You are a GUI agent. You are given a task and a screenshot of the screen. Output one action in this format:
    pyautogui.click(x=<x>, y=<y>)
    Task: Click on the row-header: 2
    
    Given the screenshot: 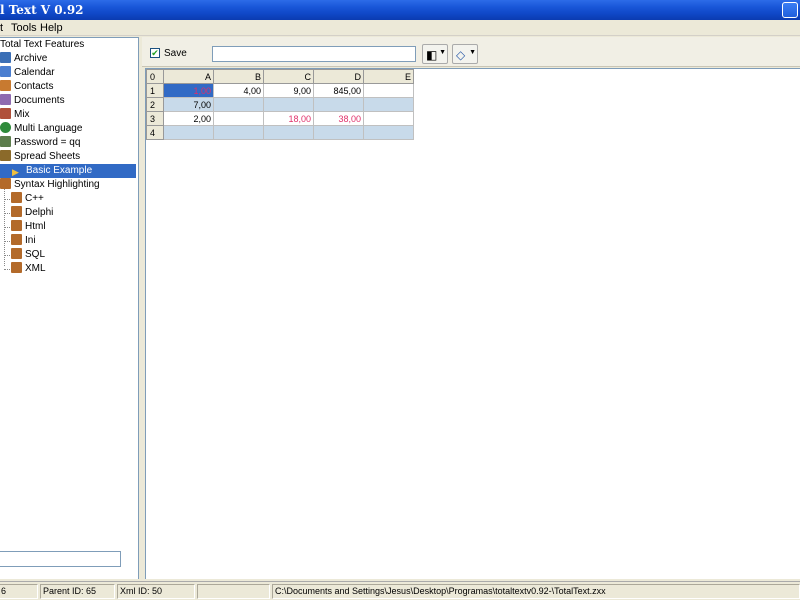 What is the action you would take?
    pyautogui.click(x=155, y=104)
    